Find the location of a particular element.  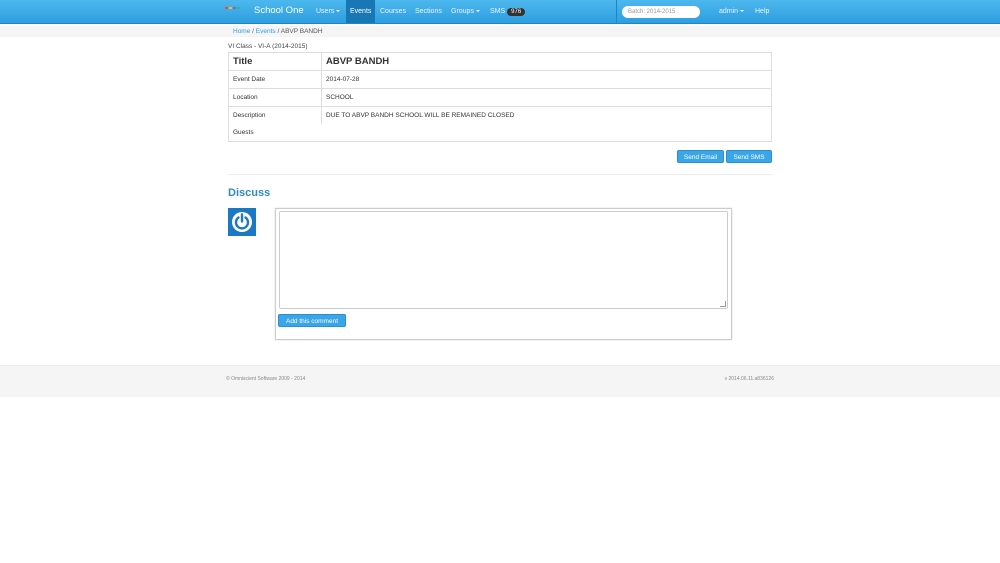

nav-sms: SMS 976 is located at coordinates (507, 11).